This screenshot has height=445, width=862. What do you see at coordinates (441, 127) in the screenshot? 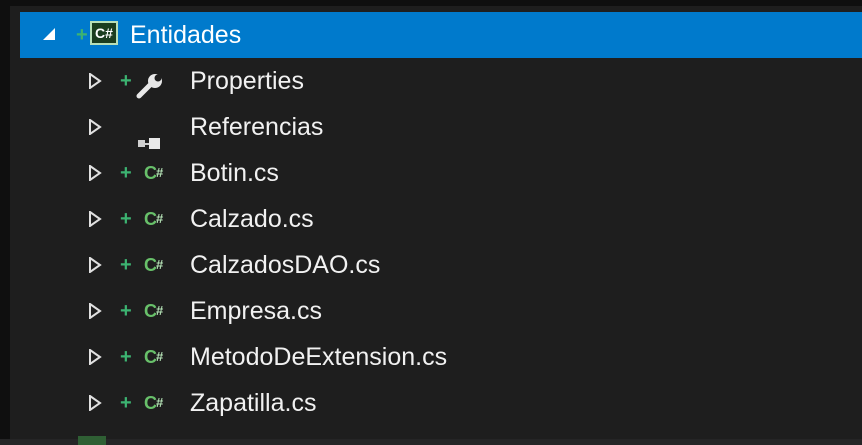
I see `tree-item-referencias: Referencias` at bounding box center [441, 127].